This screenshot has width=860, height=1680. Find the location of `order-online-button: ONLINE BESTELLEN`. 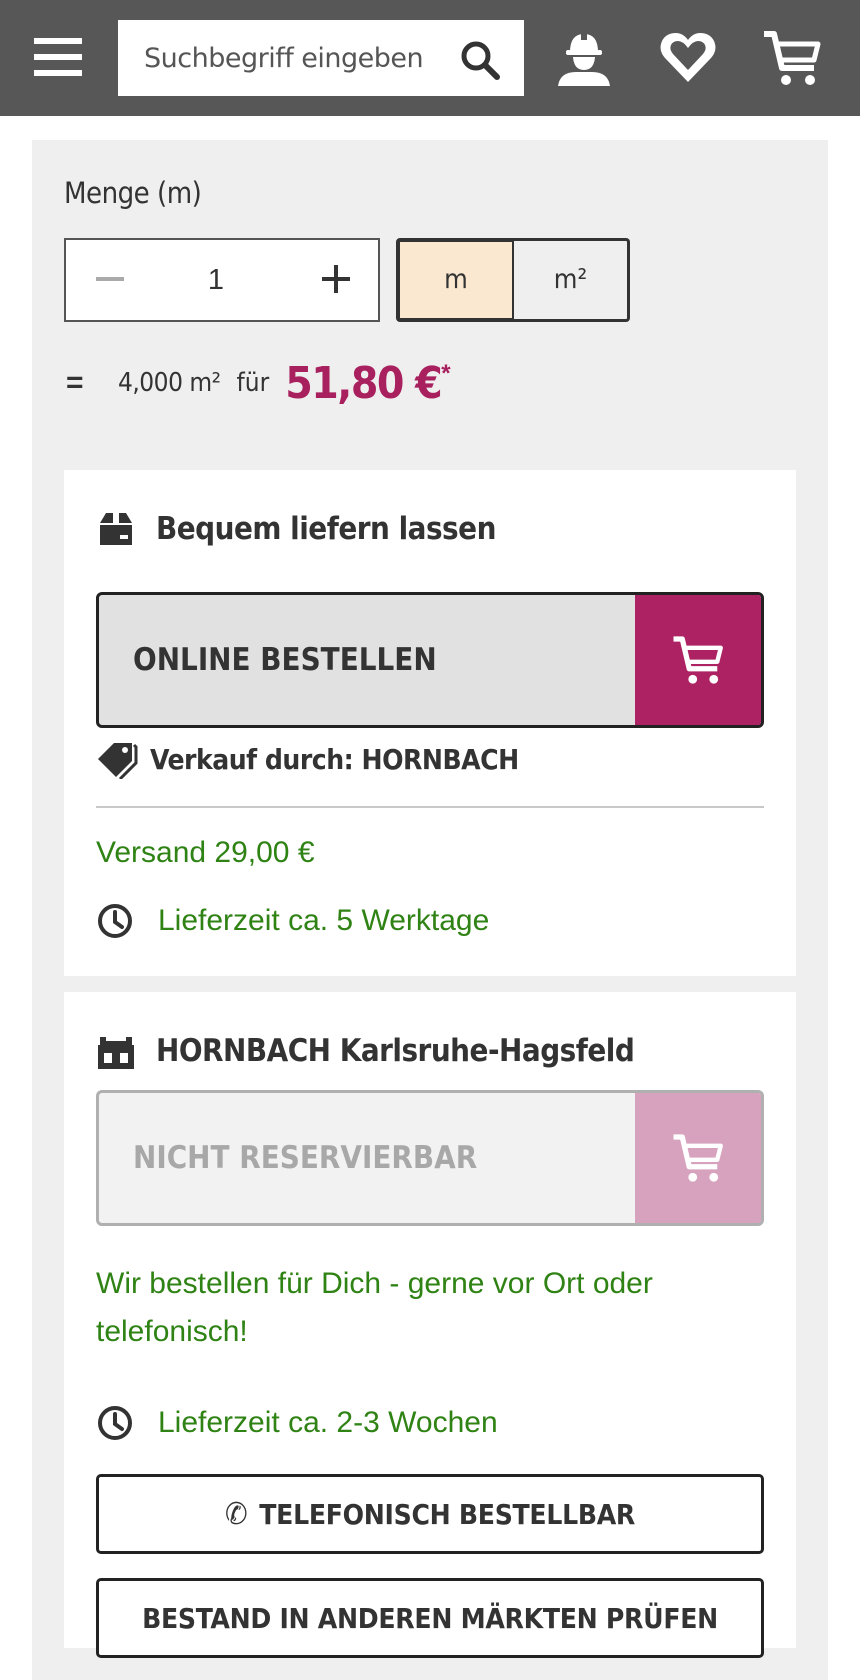

order-online-button: ONLINE BESTELLEN is located at coordinates (430, 660).